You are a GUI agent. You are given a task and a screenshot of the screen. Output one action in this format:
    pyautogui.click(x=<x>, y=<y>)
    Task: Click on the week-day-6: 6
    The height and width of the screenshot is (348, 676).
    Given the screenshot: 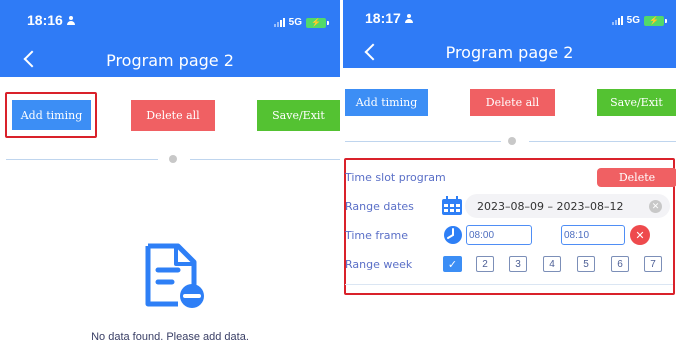 What is the action you would take?
    pyautogui.click(x=620, y=264)
    